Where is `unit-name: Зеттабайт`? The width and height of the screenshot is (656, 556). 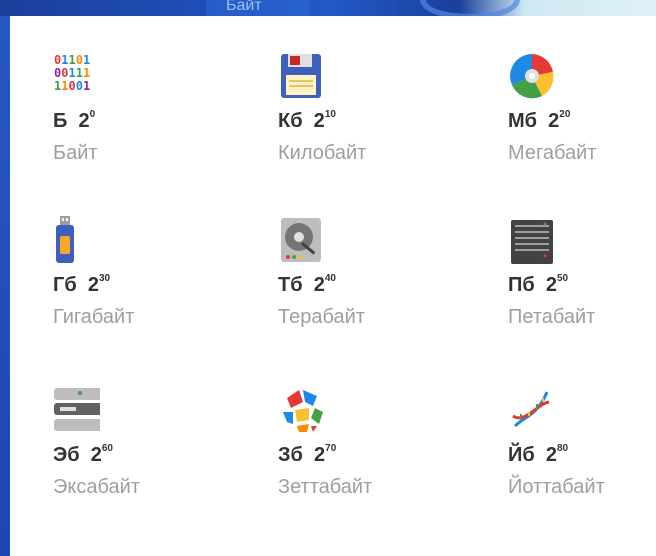
unit-name: Зеттабайт is located at coordinates (325, 487).